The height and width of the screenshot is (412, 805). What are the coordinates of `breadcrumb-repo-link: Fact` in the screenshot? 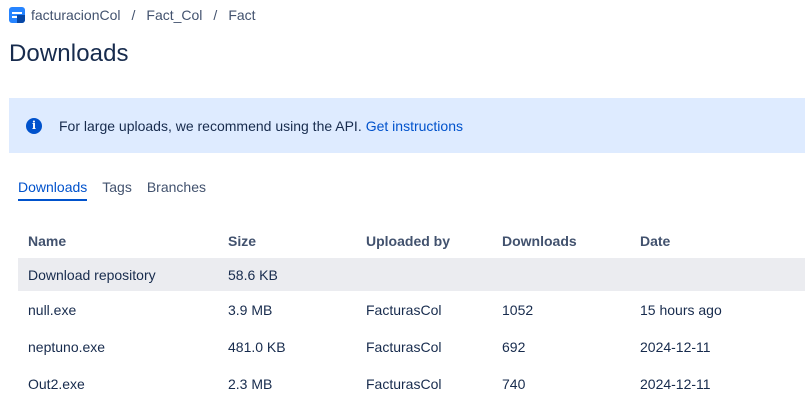 It's located at (241, 15).